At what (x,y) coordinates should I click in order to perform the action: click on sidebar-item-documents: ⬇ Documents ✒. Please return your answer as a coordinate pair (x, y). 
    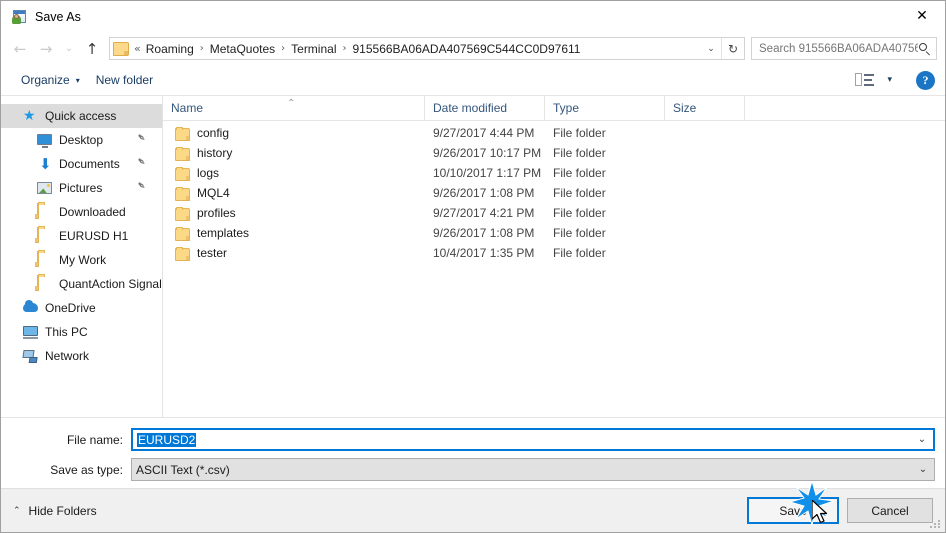
    Looking at the image, I should click on (81, 164).